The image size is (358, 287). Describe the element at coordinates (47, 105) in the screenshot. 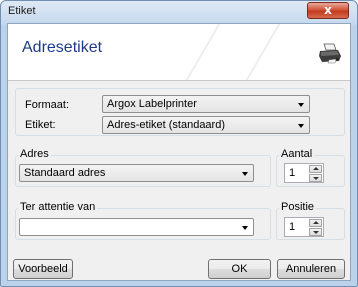

I see `formaat-label: Formaat:` at that location.